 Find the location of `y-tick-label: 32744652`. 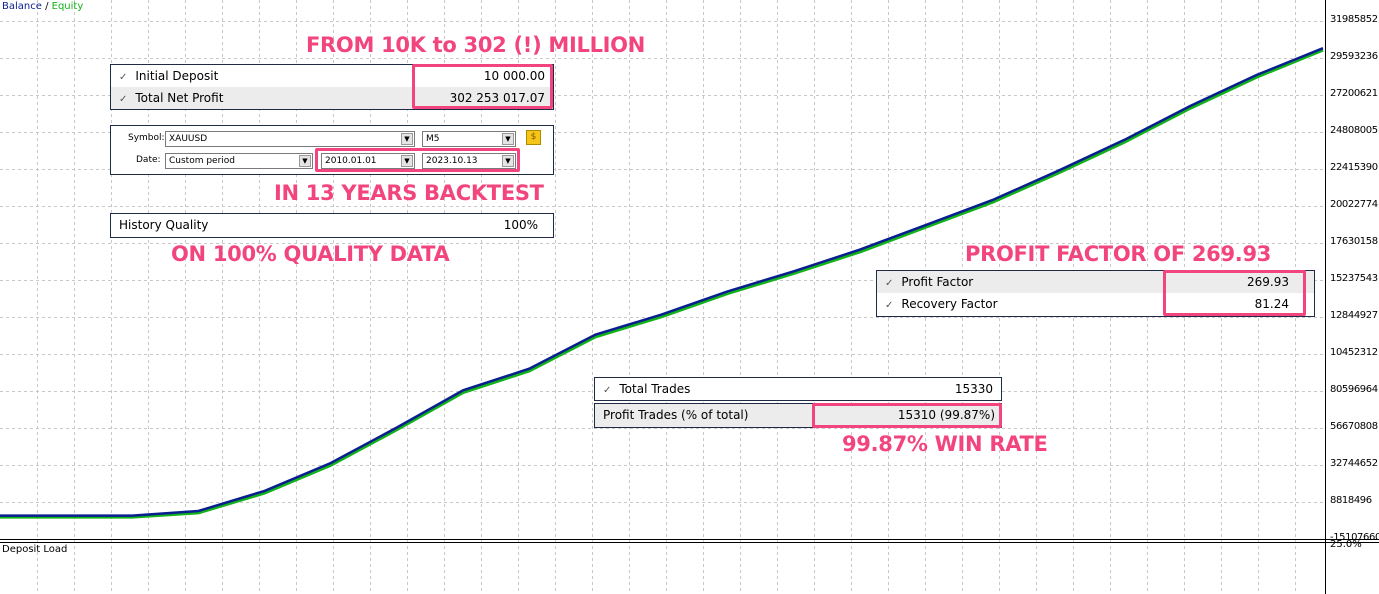

y-tick-label: 32744652 is located at coordinates (1354, 463).